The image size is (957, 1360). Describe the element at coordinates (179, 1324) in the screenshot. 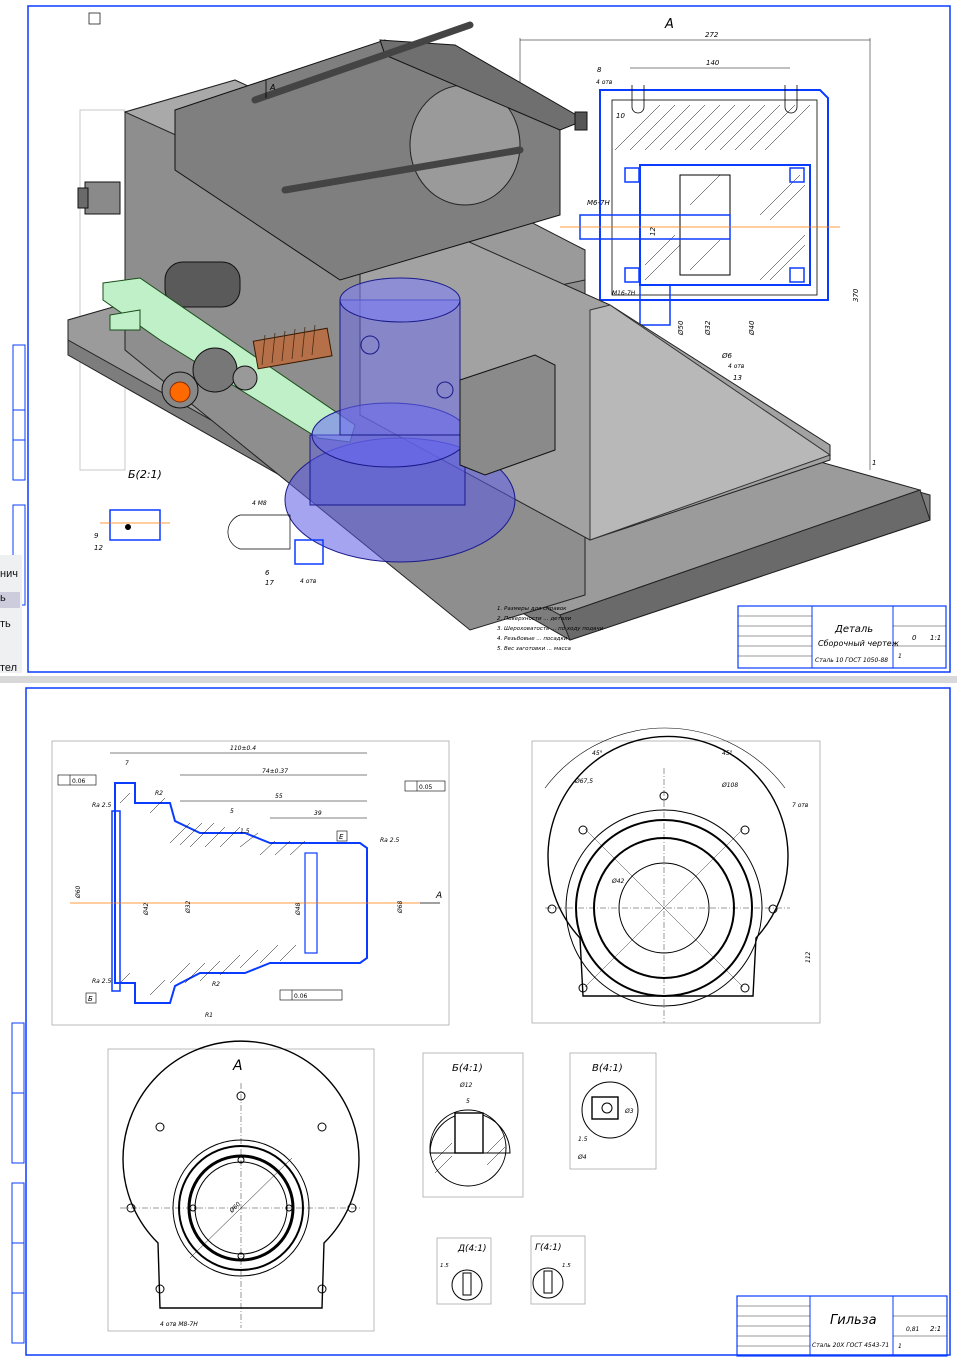

I see `view-a-note: 4 отв М8-7Н` at that location.